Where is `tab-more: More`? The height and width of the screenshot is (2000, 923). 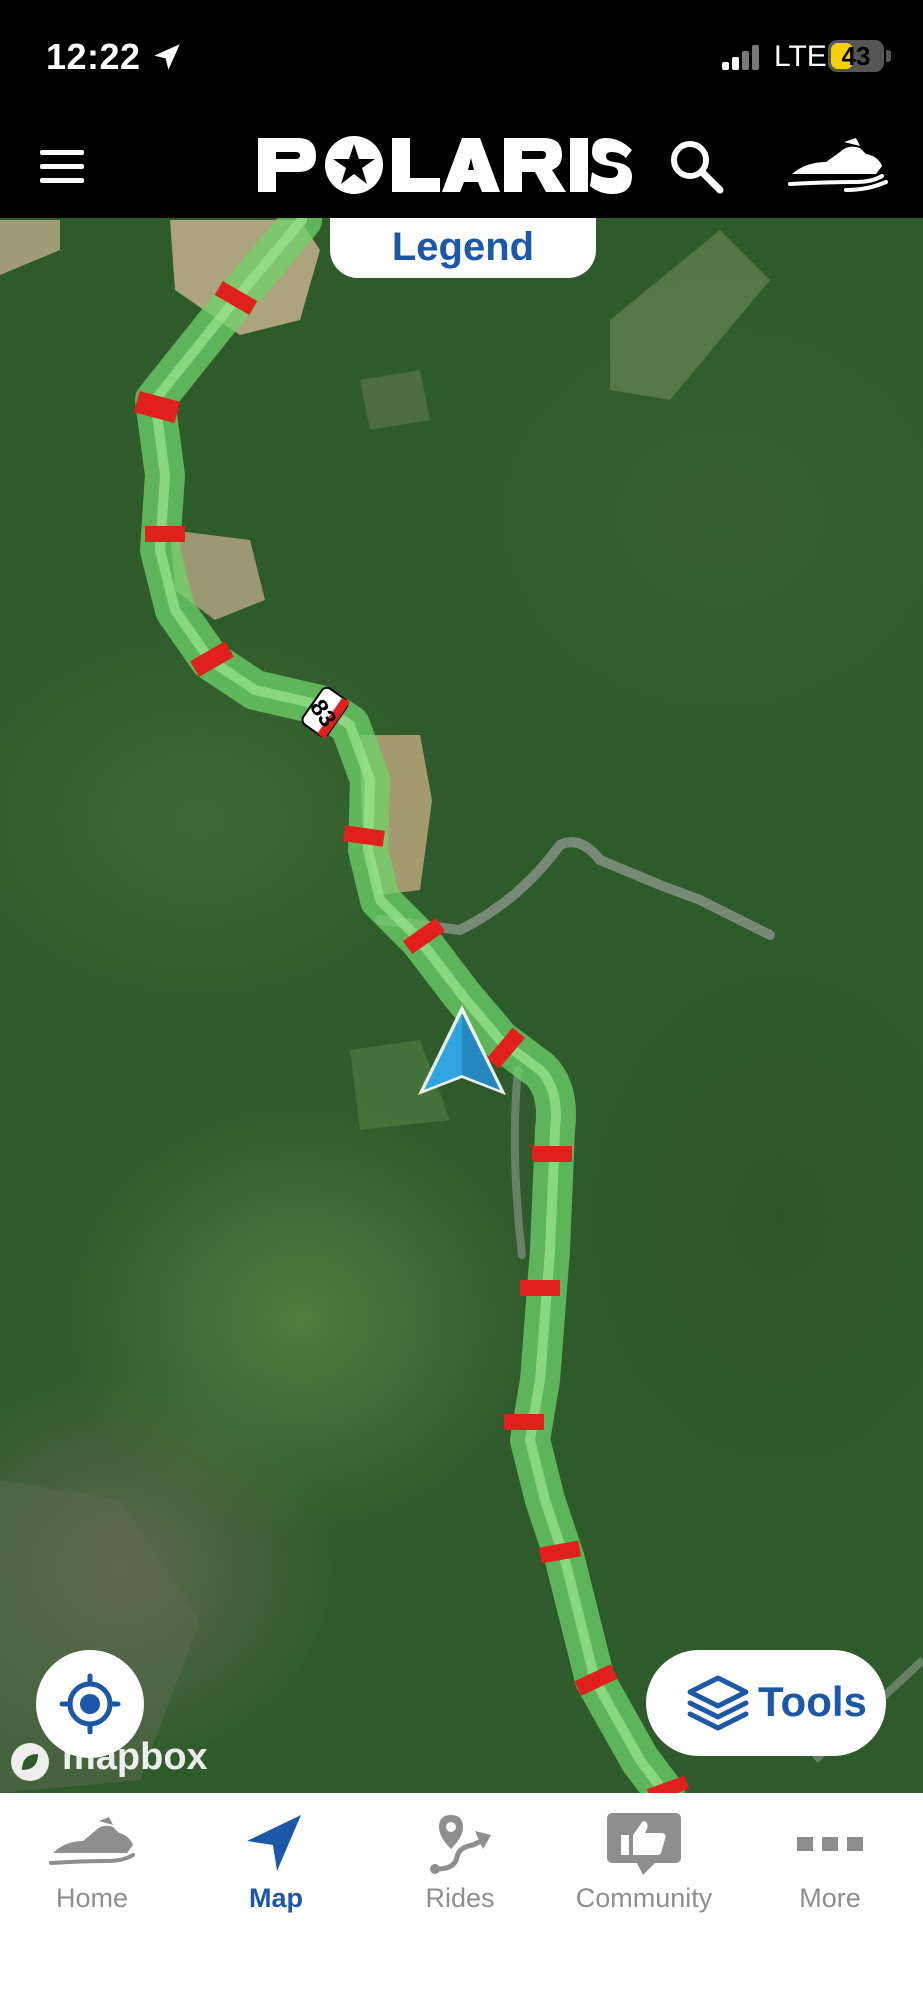 tab-more: More is located at coordinates (830, 1858).